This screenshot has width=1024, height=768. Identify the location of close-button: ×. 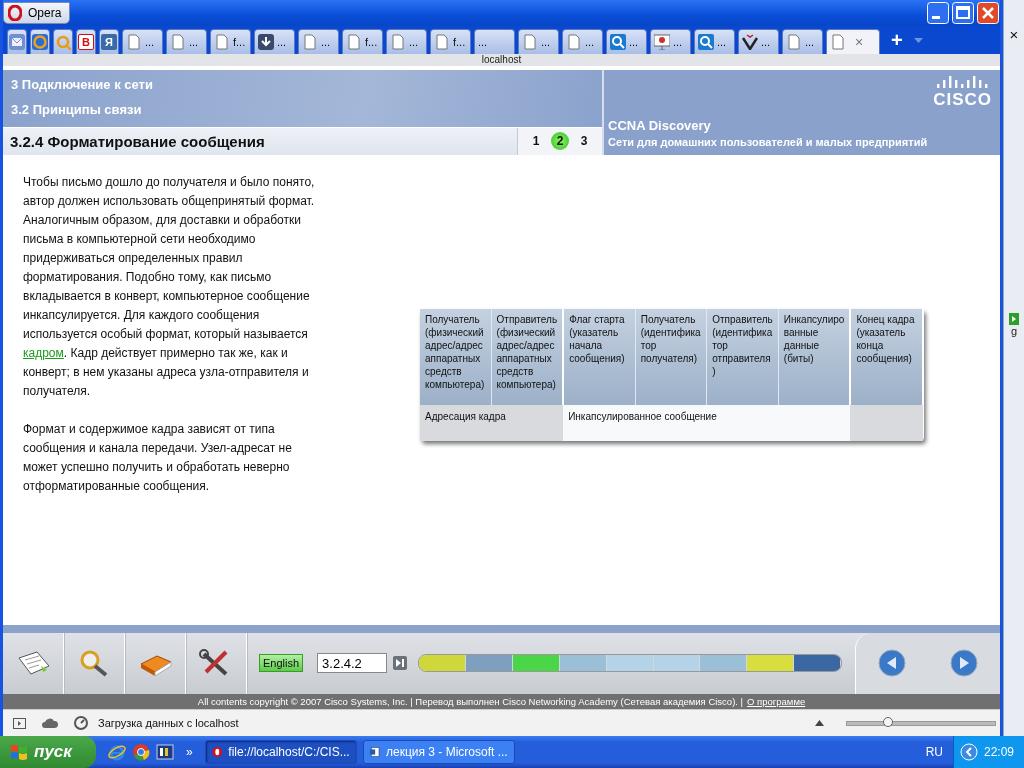
(1014, 34).